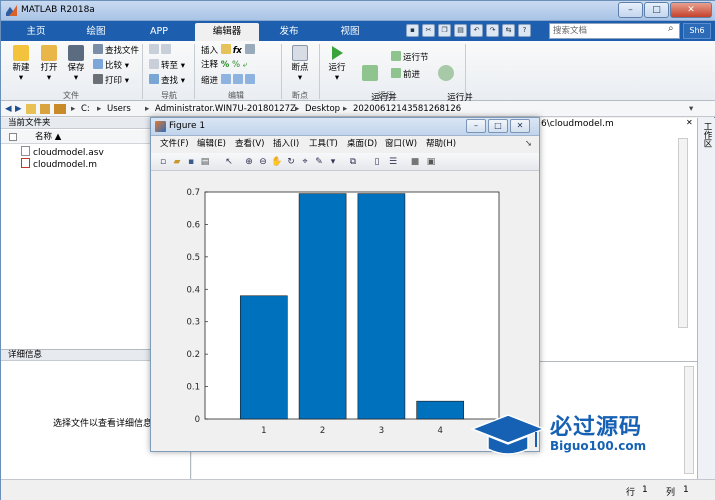  Describe the element at coordinates (656, 10) in the screenshot. I see `maximize-button: □` at that location.